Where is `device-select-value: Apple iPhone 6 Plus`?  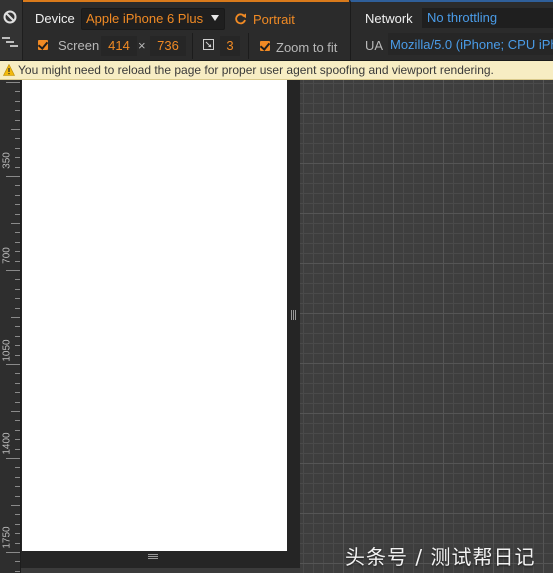
device-select-value: Apple iPhone 6 Plus is located at coordinates (145, 18).